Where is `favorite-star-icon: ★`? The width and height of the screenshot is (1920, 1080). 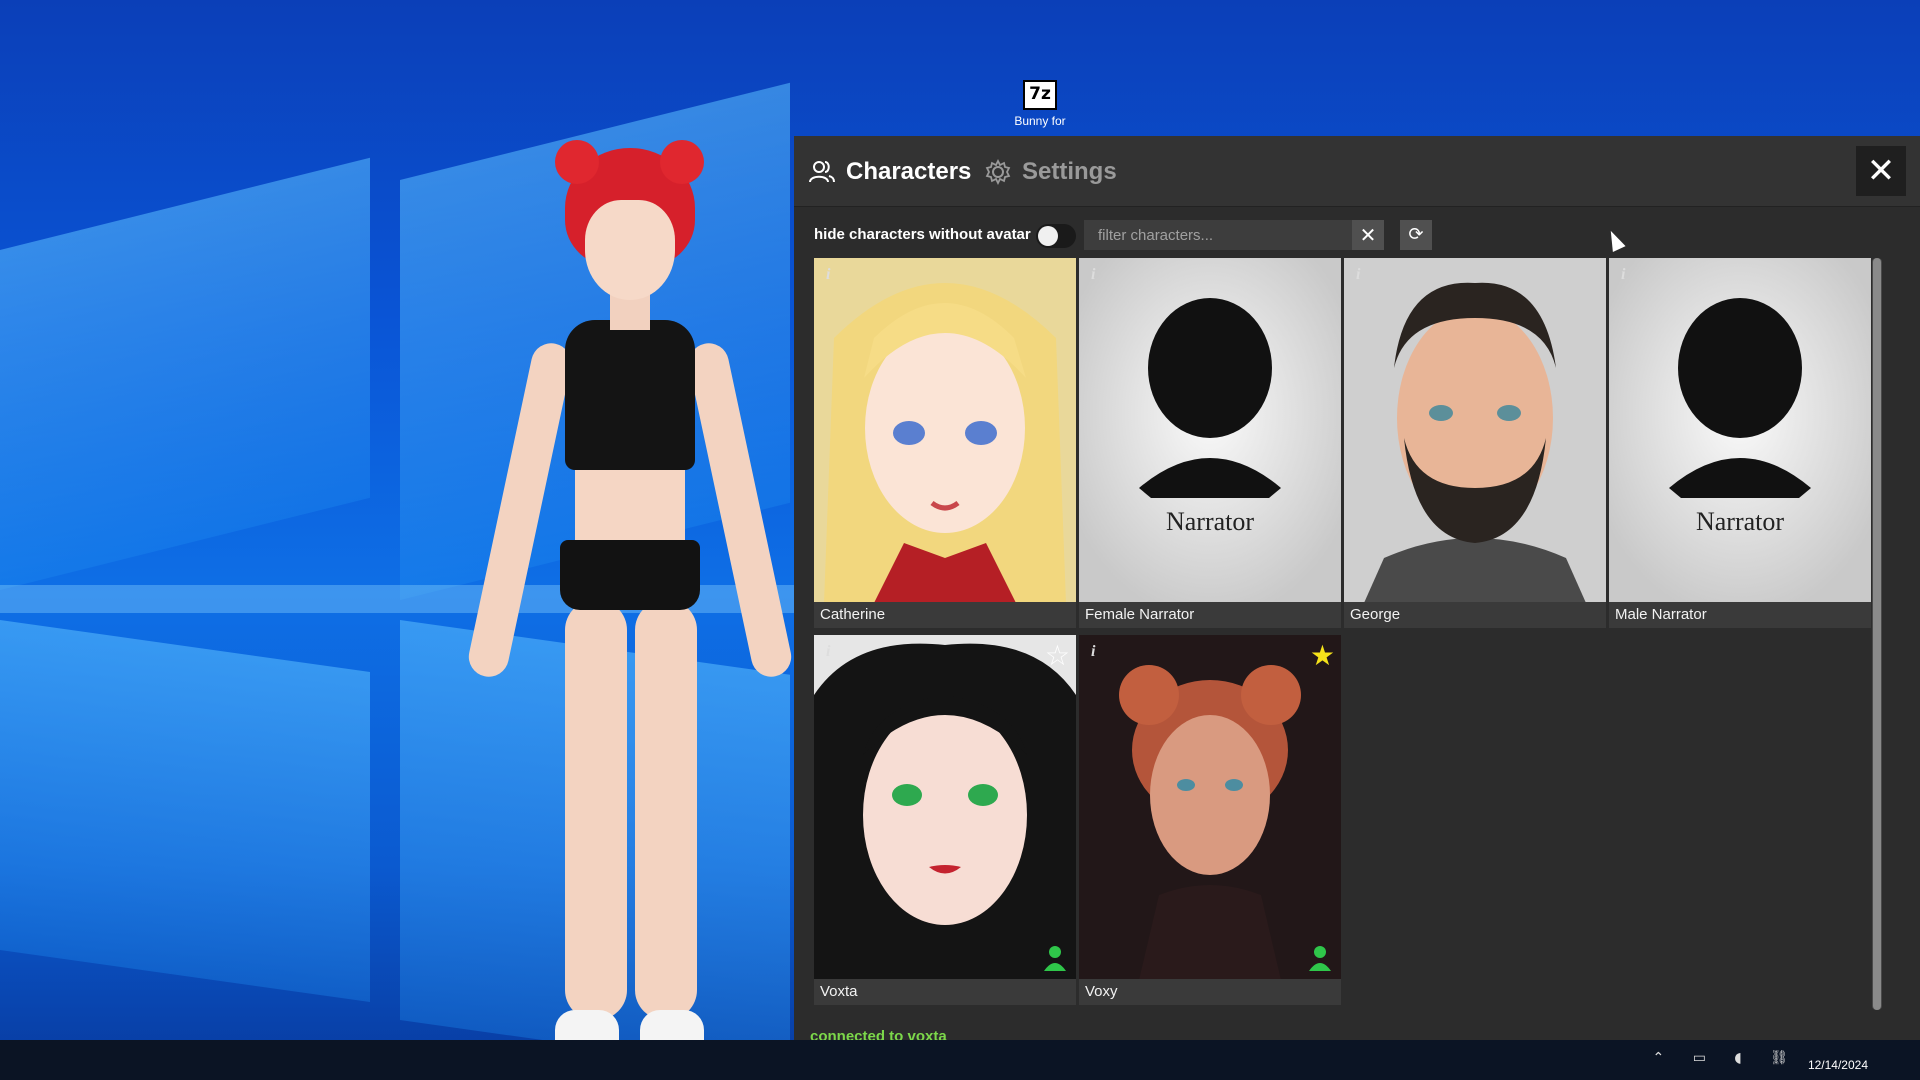
favorite-star-icon: ★ is located at coordinates (1322, 655).